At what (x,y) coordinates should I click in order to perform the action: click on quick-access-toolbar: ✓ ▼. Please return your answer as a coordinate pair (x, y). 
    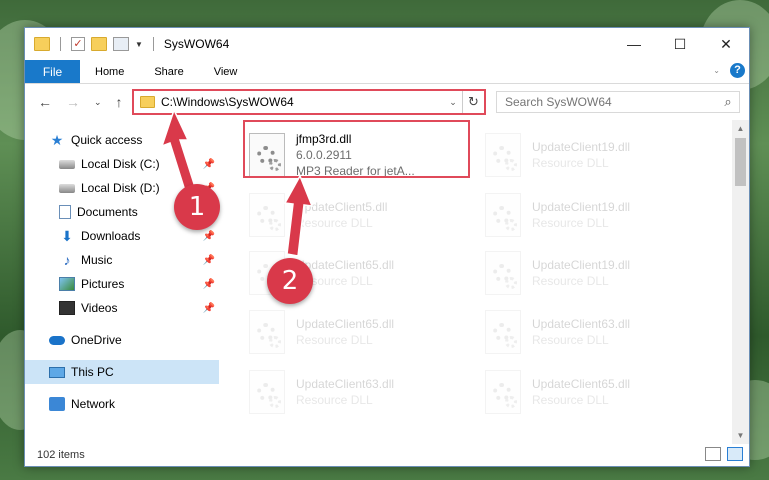
    Looking at the image, I should click on (91, 44).